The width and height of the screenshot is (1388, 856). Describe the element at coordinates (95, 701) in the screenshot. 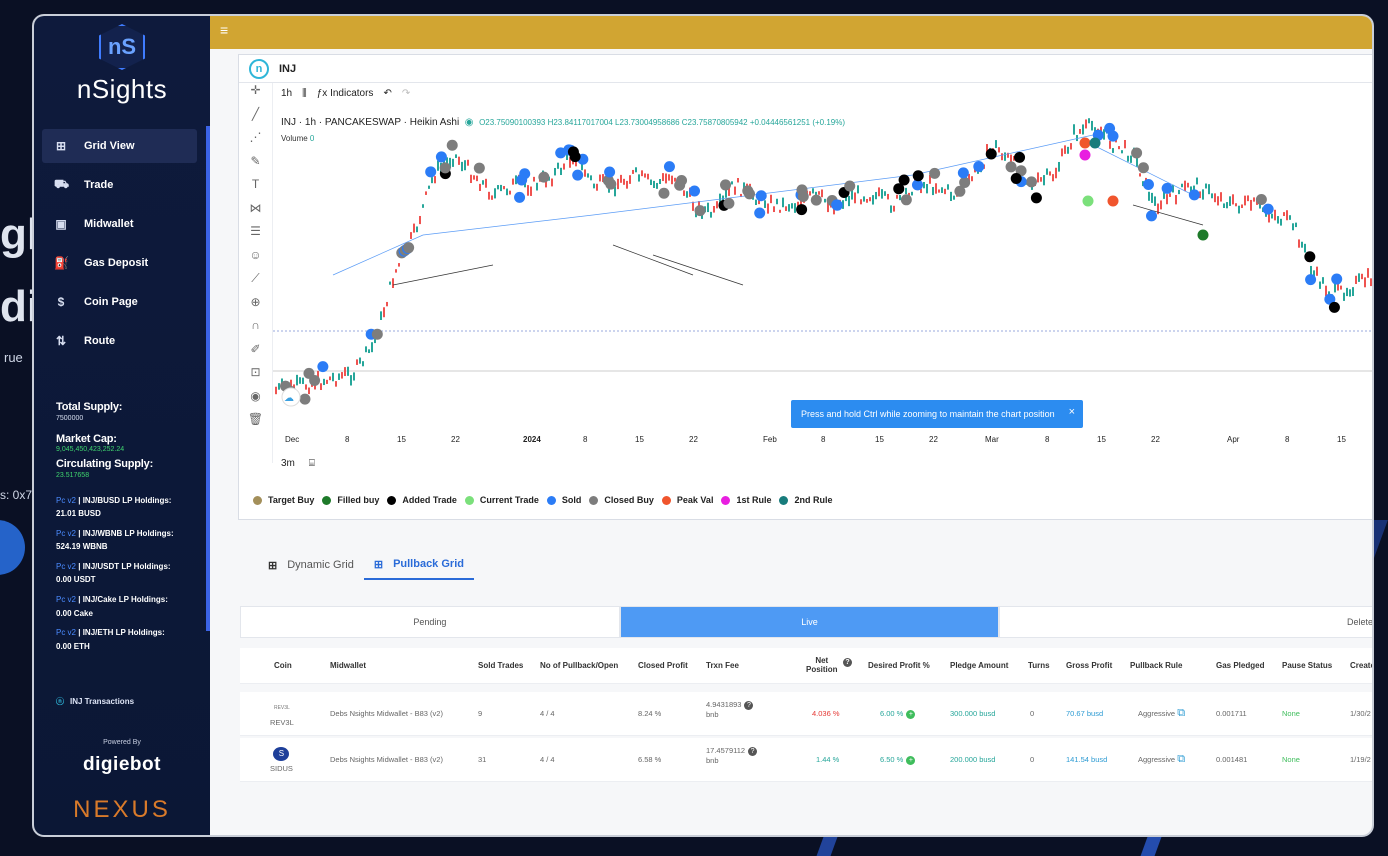

I see `inj-transactions-link: ⓝ INJ Transactions` at that location.